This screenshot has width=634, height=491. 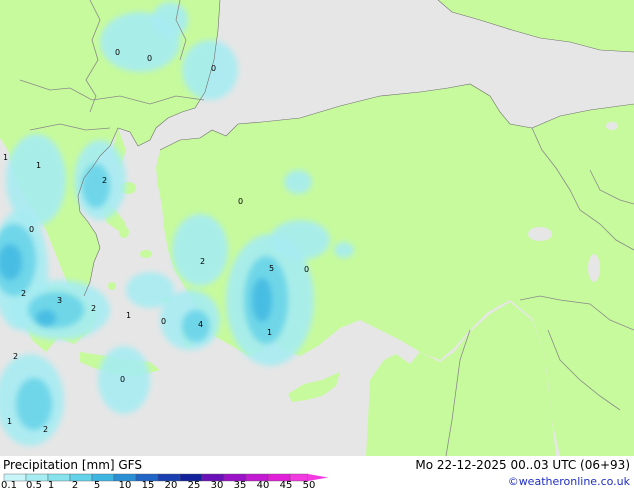 What do you see at coordinates (200, 324) in the screenshot?
I see `precip-value: 4` at bounding box center [200, 324].